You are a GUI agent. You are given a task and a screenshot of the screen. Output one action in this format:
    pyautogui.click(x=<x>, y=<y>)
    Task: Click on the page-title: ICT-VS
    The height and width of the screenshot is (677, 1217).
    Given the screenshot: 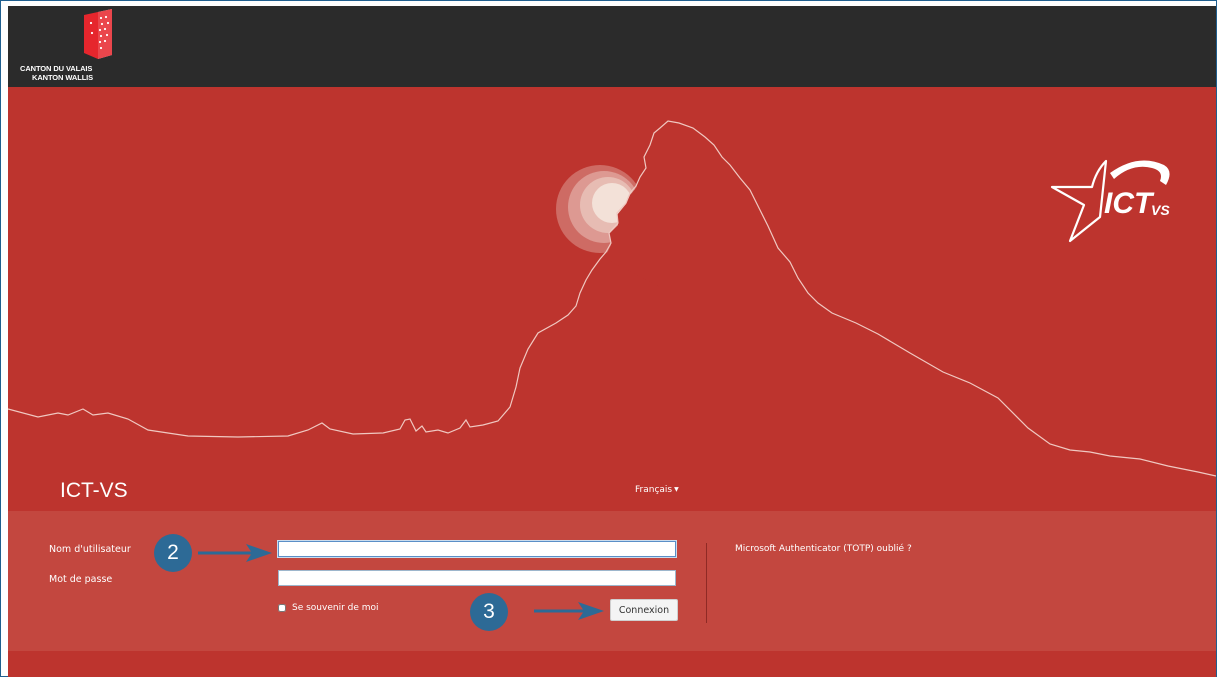 What is the action you would take?
    pyautogui.click(x=94, y=490)
    